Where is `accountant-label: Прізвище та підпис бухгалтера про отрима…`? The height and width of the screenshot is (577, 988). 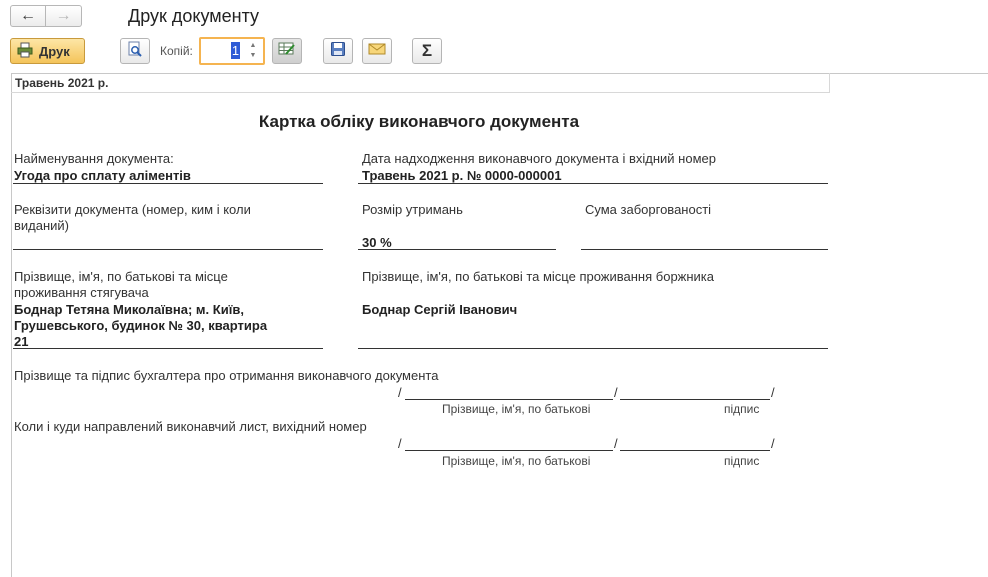
accountant-label: Прізвище та підпис бухгалтера про отрима… is located at coordinates (226, 375).